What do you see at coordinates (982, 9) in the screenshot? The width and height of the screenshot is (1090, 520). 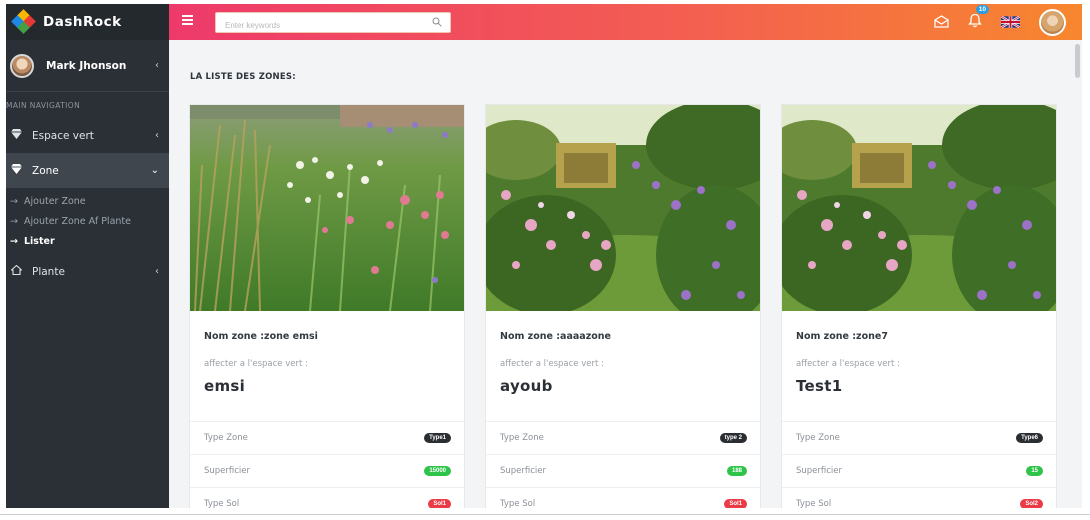 I see `notification-count-badge: 10` at bounding box center [982, 9].